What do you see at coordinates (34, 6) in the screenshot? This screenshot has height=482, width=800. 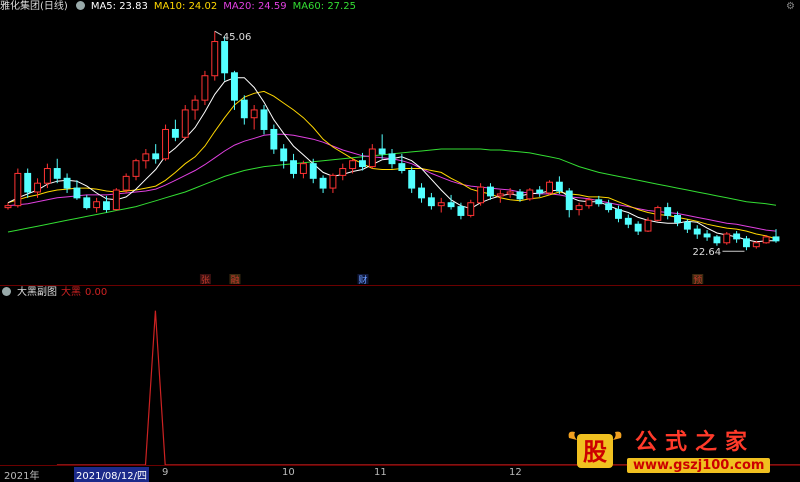 I see `stock-name: 雅化集团(日线)` at bounding box center [34, 6].